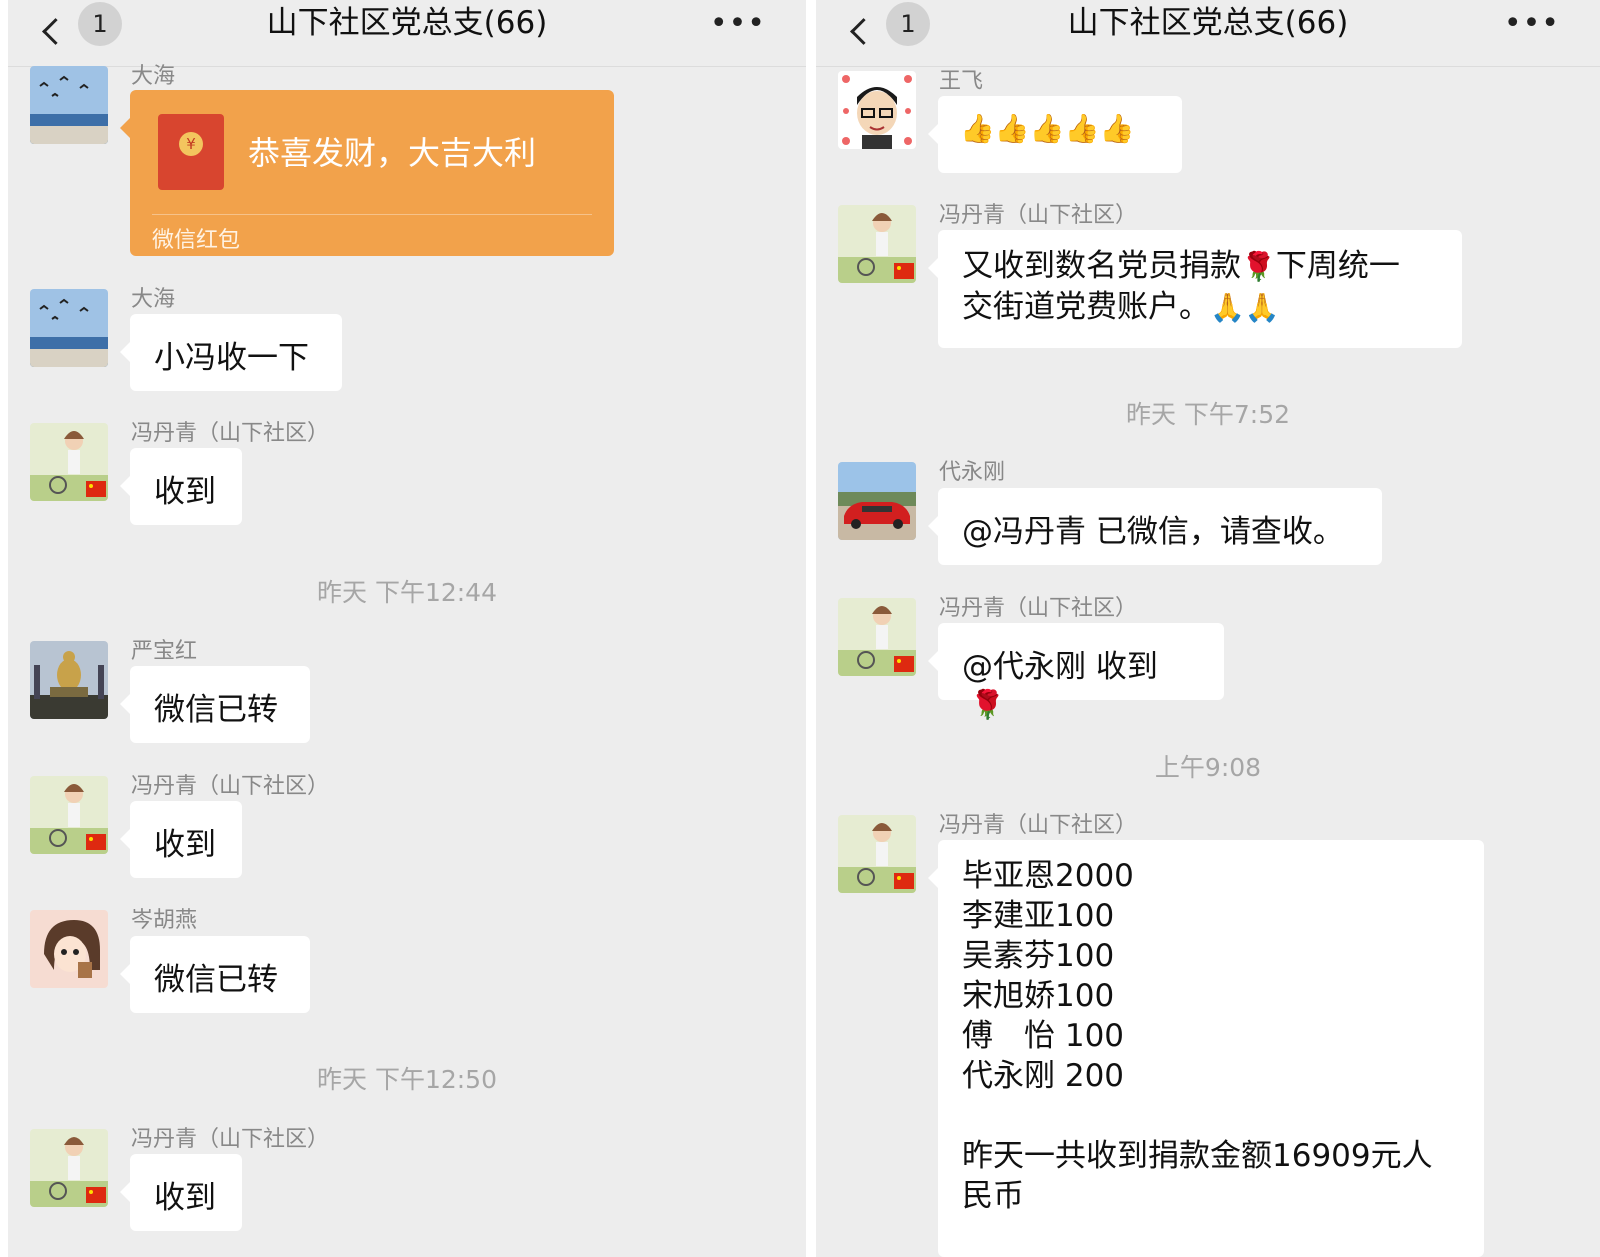 The height and width of the screenshot is (1257, 1600). I want to click on hands-icon: 🙏🙏, so click(1245, 307).